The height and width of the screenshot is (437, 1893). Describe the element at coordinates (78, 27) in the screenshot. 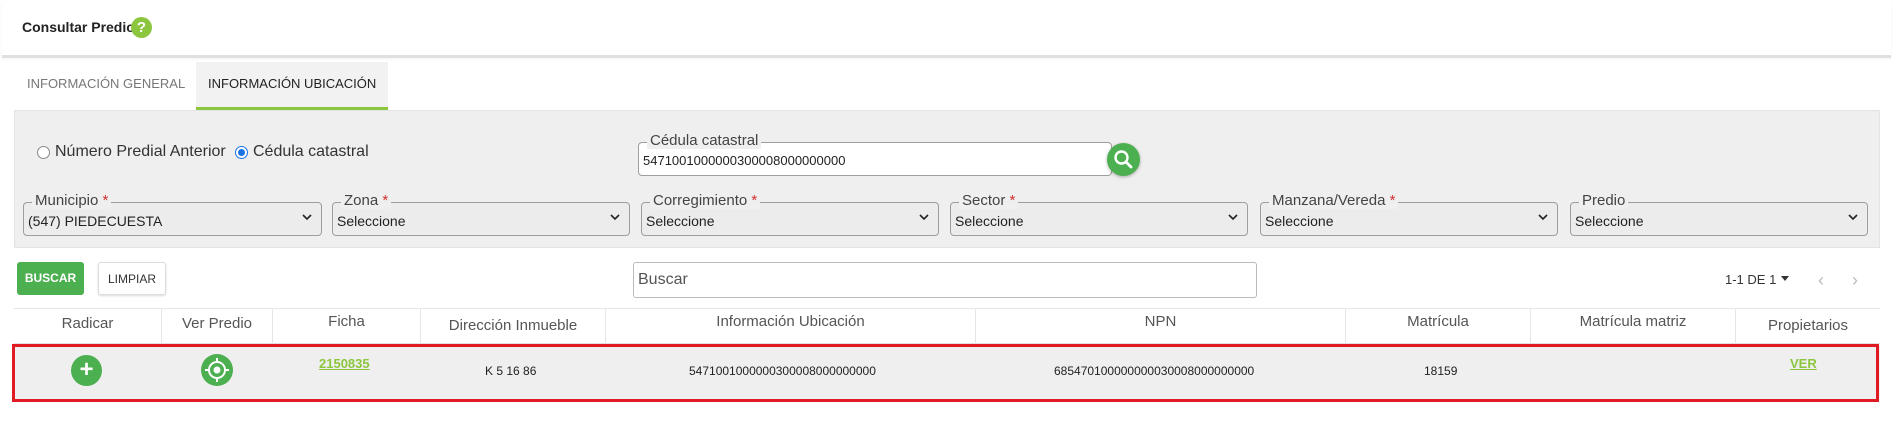

I see `page-title: Consultar Predio` at that location.